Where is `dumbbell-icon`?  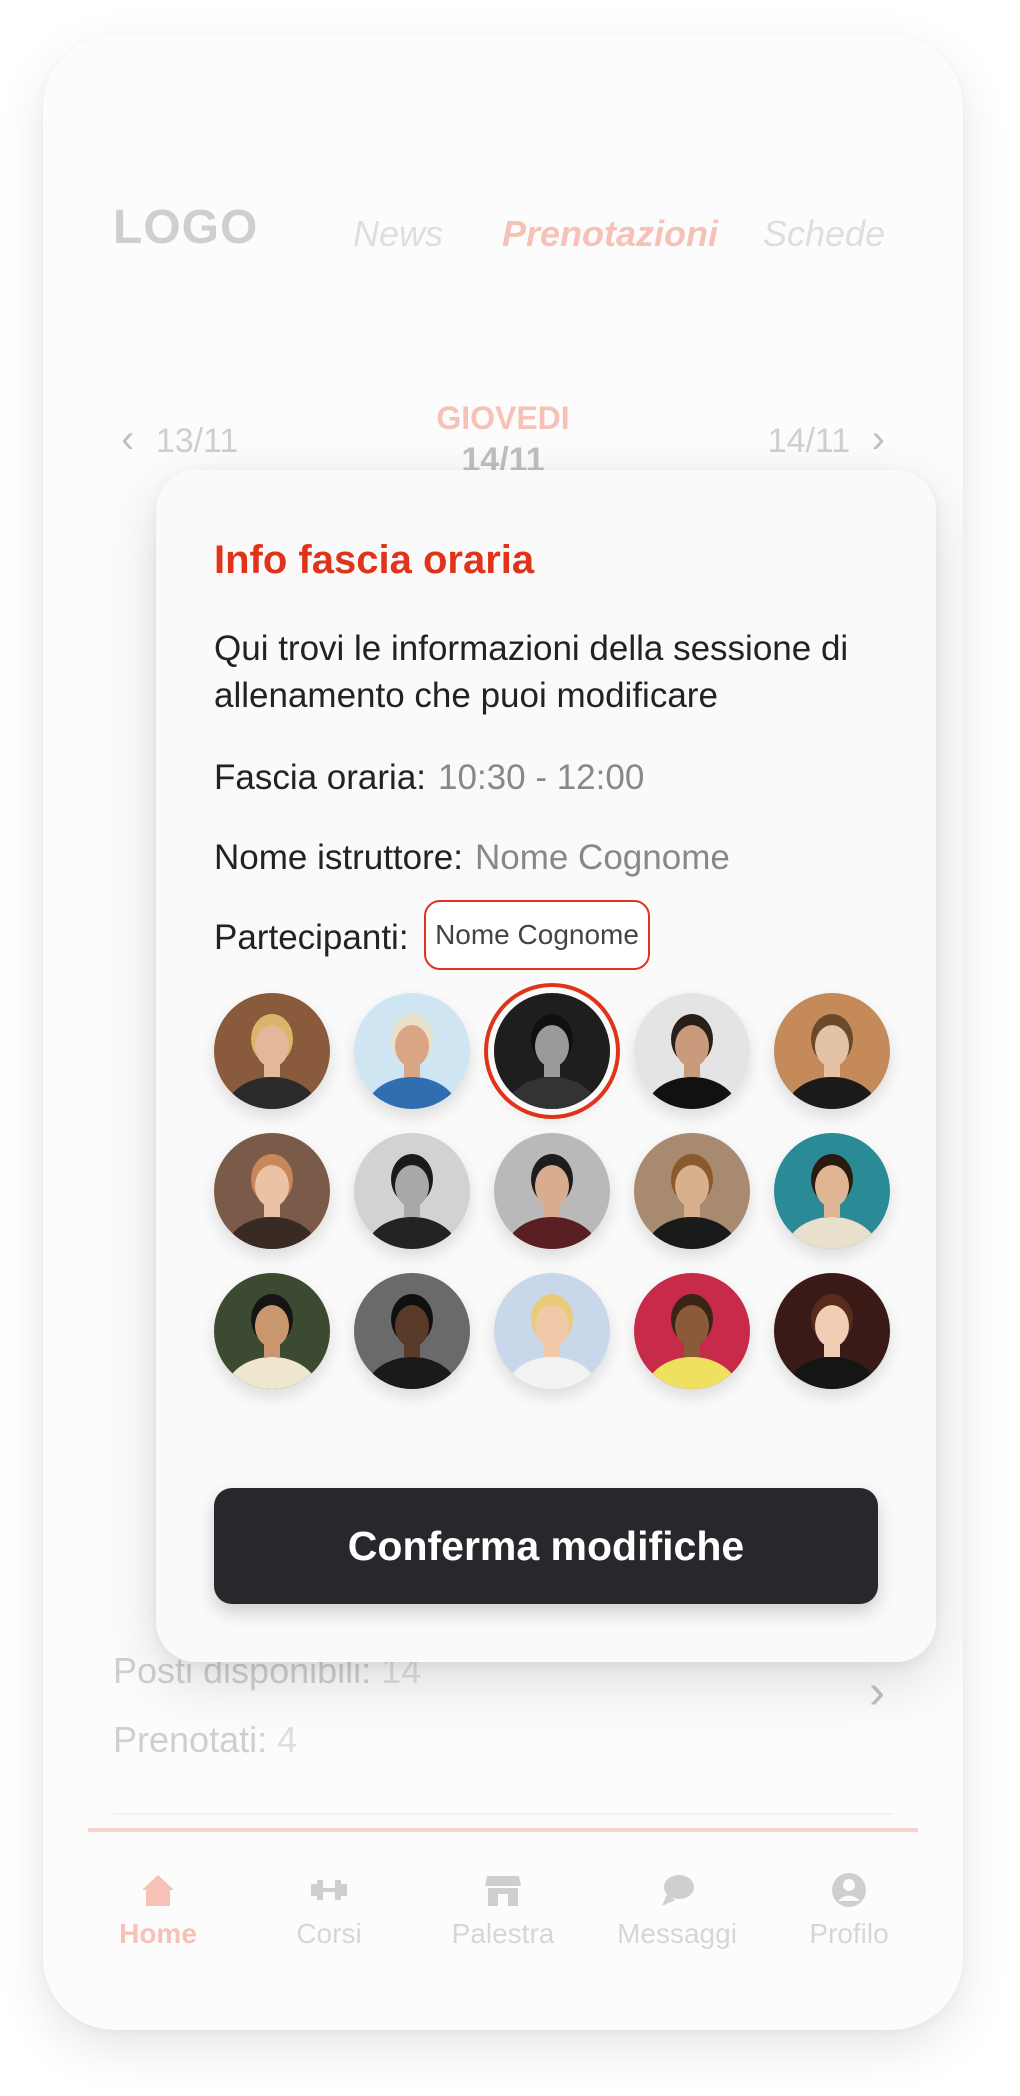 dumbbell-icon is located at coordinates (329, 1890).